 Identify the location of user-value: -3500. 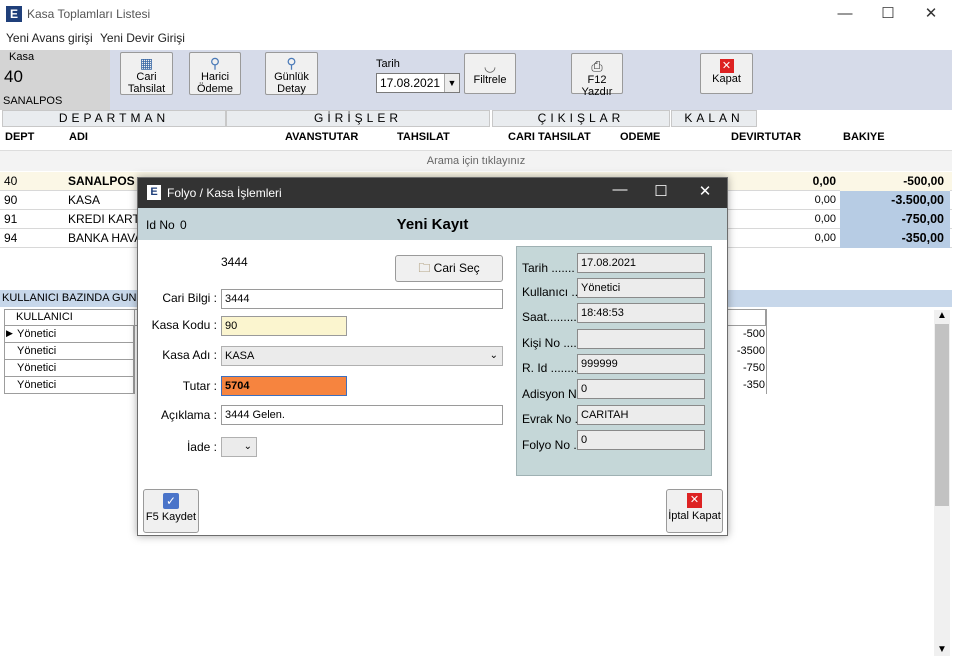
(750, 351).